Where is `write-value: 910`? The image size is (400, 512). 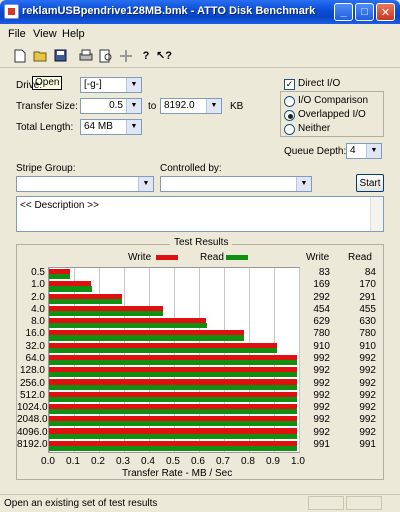 write-value: 910 is located at coordinates (321, 346).